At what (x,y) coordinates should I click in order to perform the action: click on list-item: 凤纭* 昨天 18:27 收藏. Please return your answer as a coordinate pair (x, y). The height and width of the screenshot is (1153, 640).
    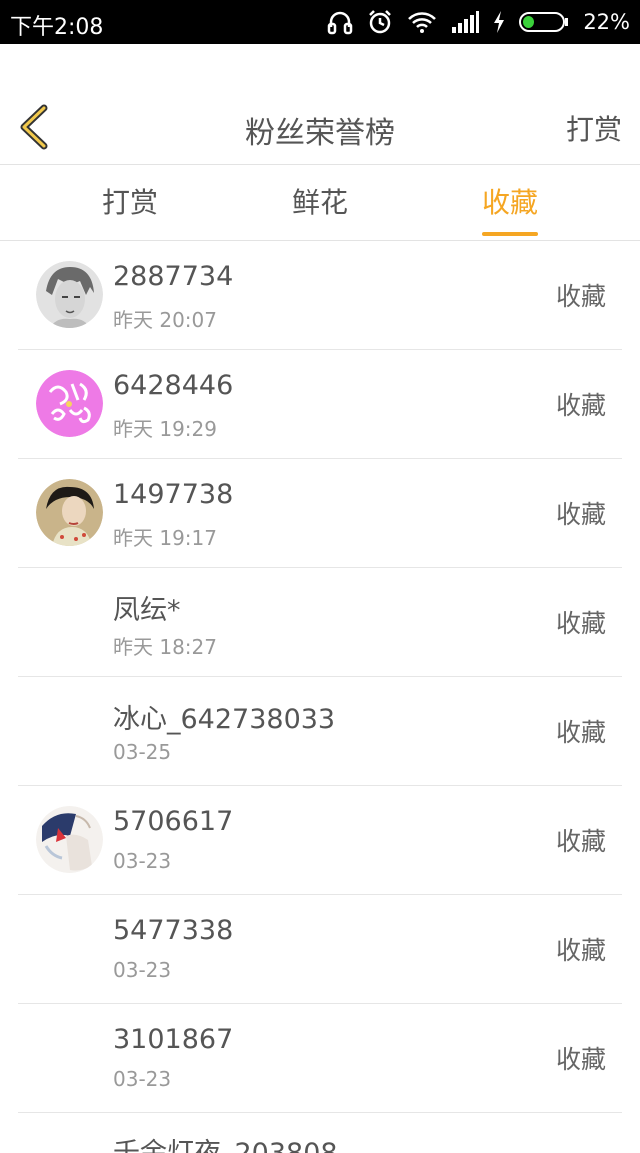
    Looking at the image, I should click on (320, 622).